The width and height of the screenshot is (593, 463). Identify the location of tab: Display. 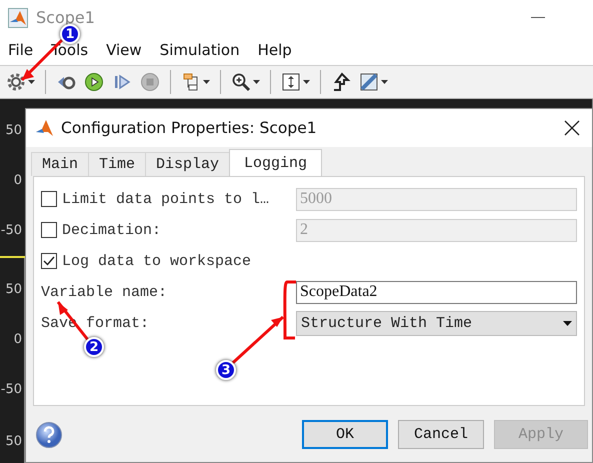
(187, 164).